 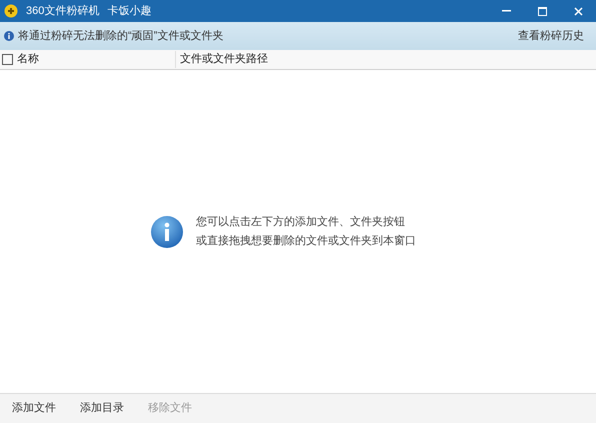 What do you see at coordinates (542, 11) in the screenshot?
I see `maximize-icon` at bounding box center [542, 11].